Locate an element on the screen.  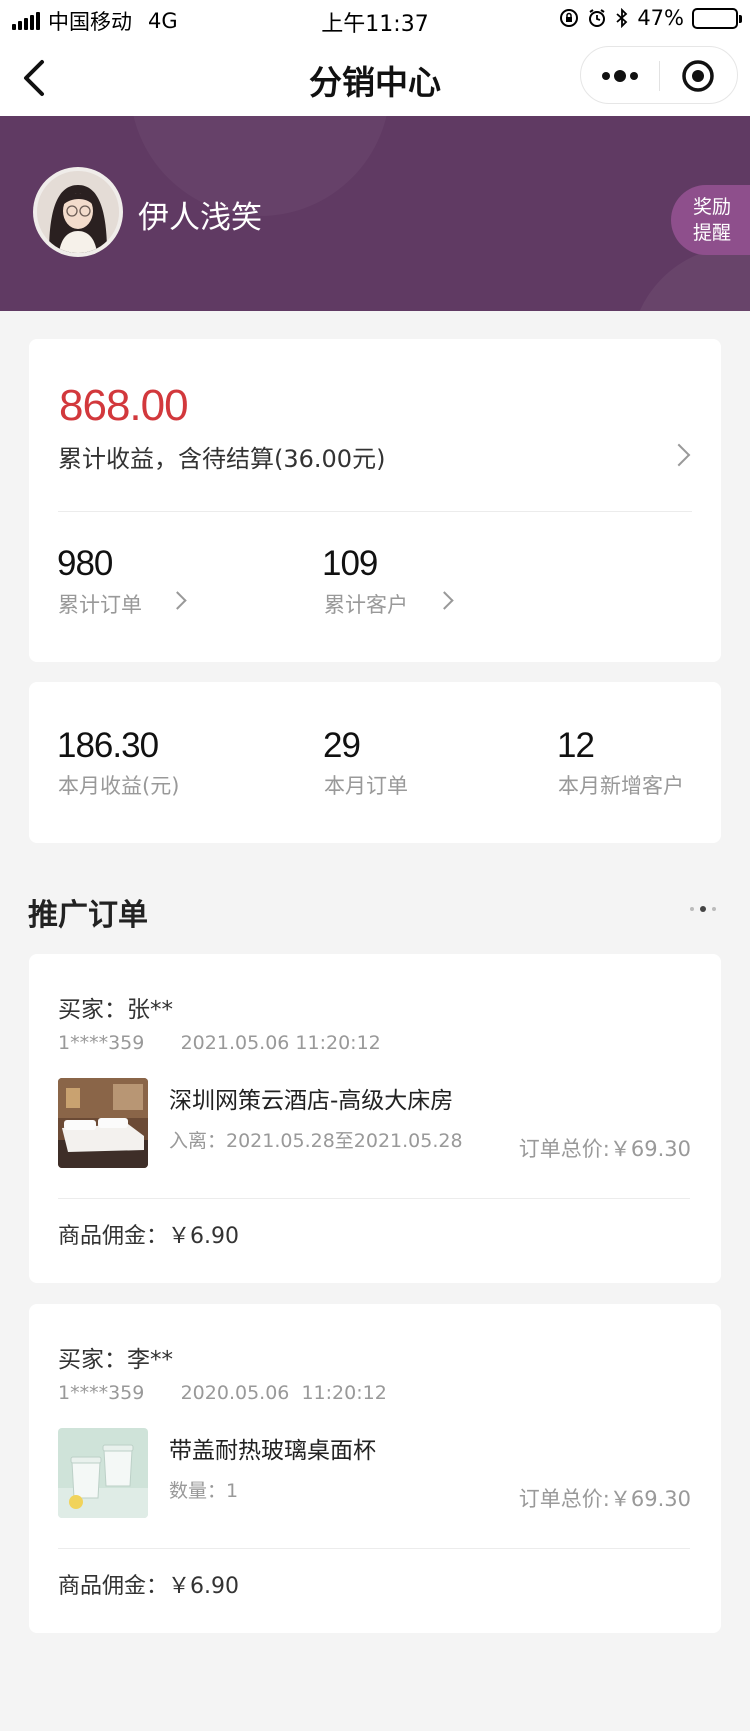
avatar is located at coordinates (78, 212).